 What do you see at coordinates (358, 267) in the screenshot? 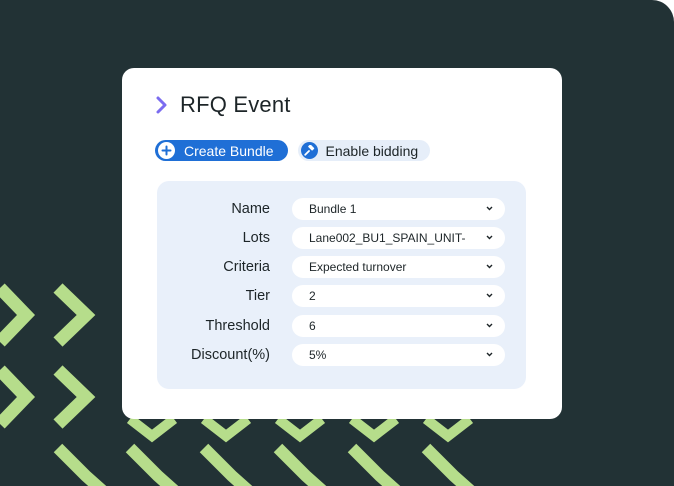
I see `criteria-value: Expected turnover` at bounding box center [358, 267].